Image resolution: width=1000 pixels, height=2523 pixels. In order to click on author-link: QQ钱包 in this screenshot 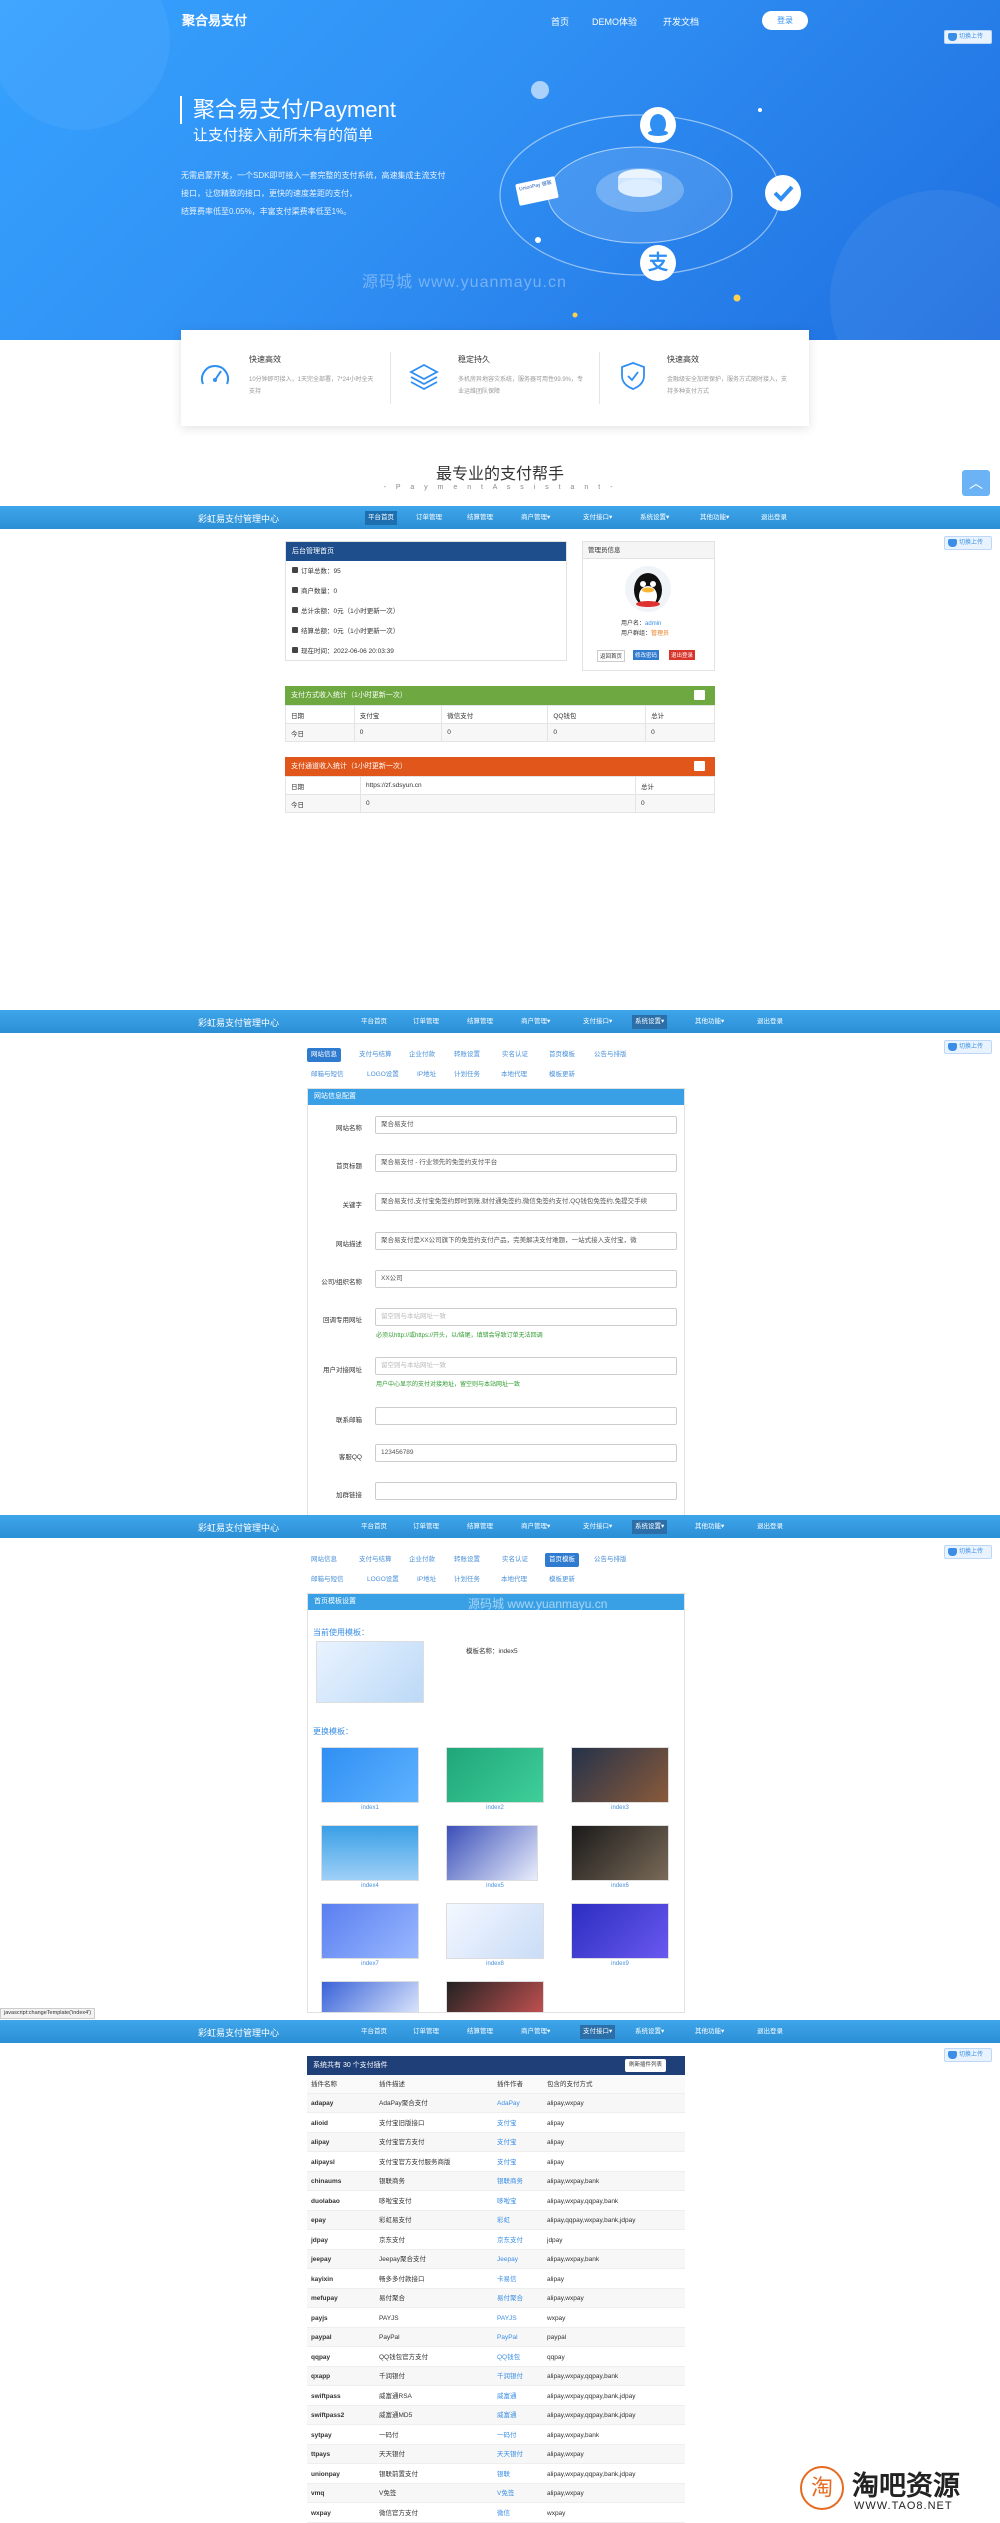, I will do `click(508, 2357)`.